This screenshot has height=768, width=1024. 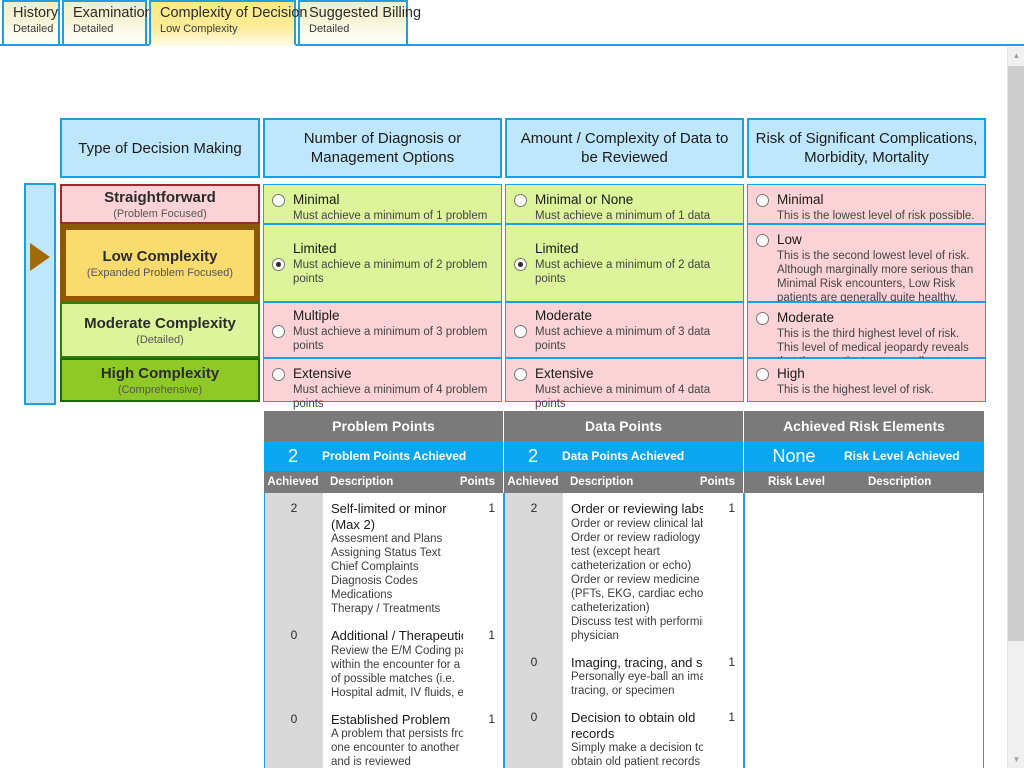 I want to click on problem-row-2-title: Established Problem, so click(x=391, y=719).